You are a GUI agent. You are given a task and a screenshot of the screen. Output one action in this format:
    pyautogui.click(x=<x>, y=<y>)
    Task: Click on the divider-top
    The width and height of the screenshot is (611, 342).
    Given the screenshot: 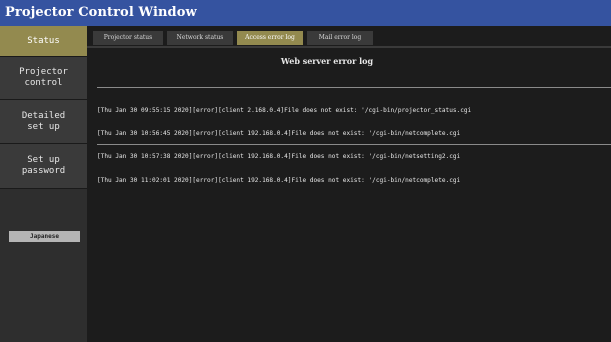 What is the action you would take?
    pyautogui.click(x=354, y=87)
    